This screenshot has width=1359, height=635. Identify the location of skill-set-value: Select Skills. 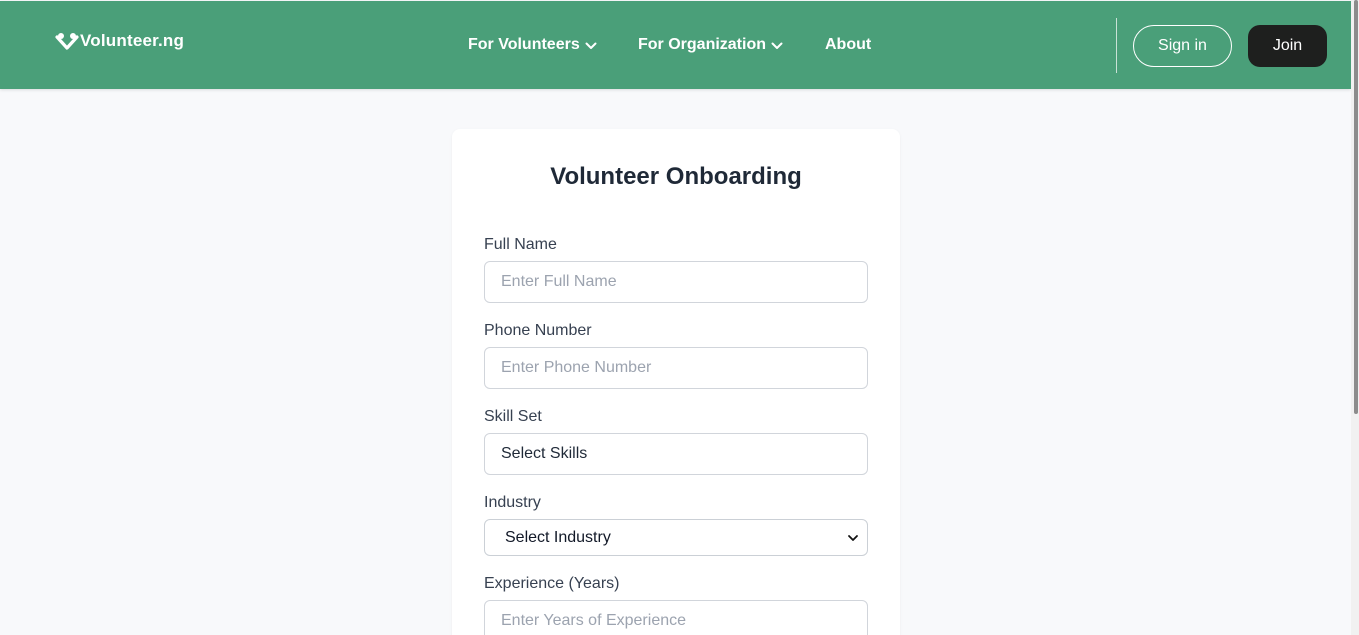
(544, 453).